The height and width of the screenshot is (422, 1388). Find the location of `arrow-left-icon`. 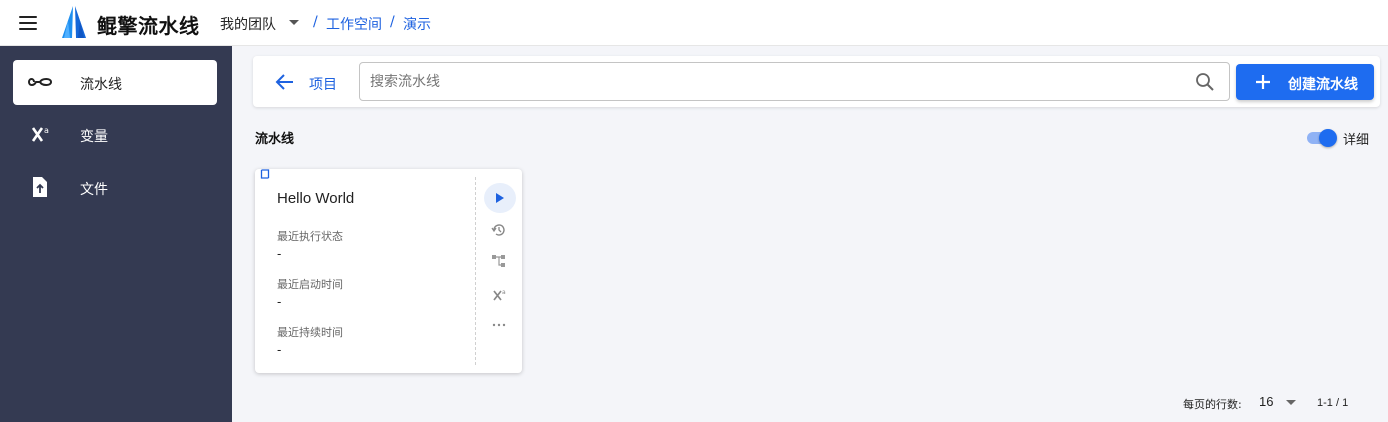

arrow-left-icon is located at coordinates (284, 82).